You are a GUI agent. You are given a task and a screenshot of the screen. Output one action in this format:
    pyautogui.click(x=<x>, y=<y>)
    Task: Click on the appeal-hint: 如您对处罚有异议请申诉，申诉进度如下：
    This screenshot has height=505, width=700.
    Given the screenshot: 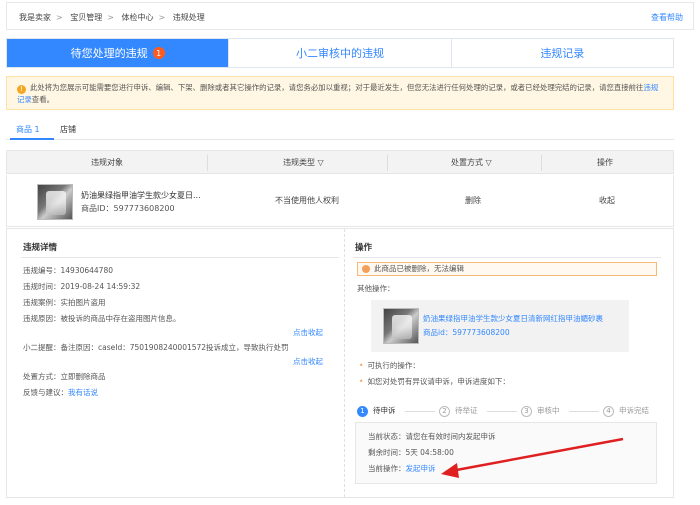 What is the action you would take?
    pyautogui.click(x=434, y=381)
    